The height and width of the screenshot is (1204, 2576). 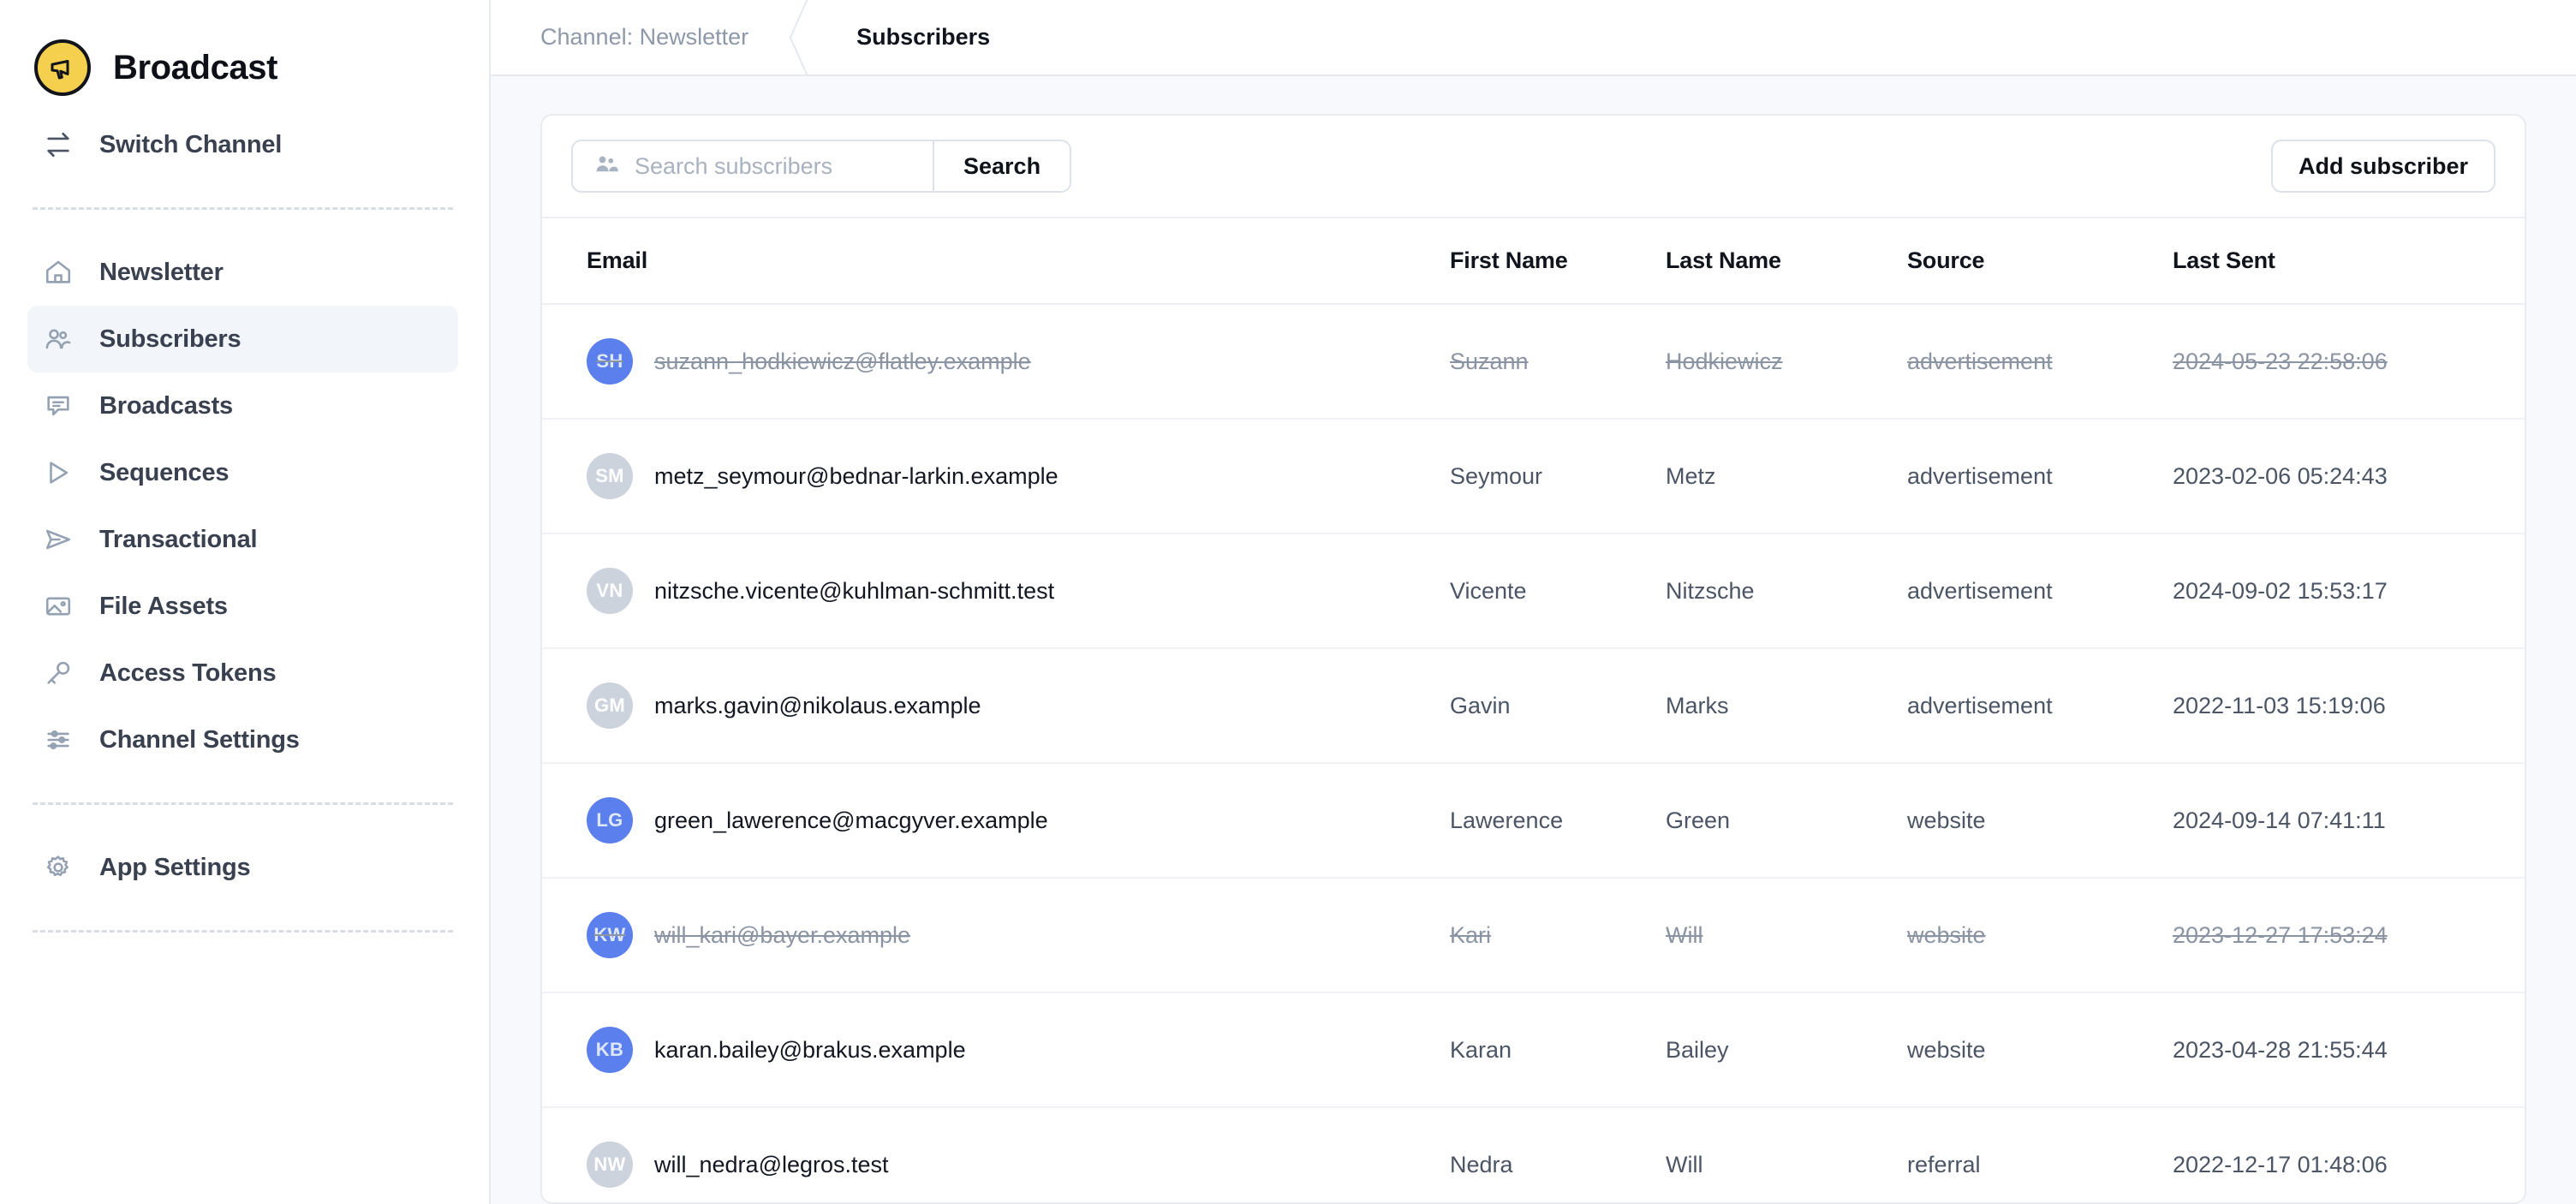 I want to click on cell-last-sent: 2023-04-28 21:55:44, so click(x=2349, y=1050).